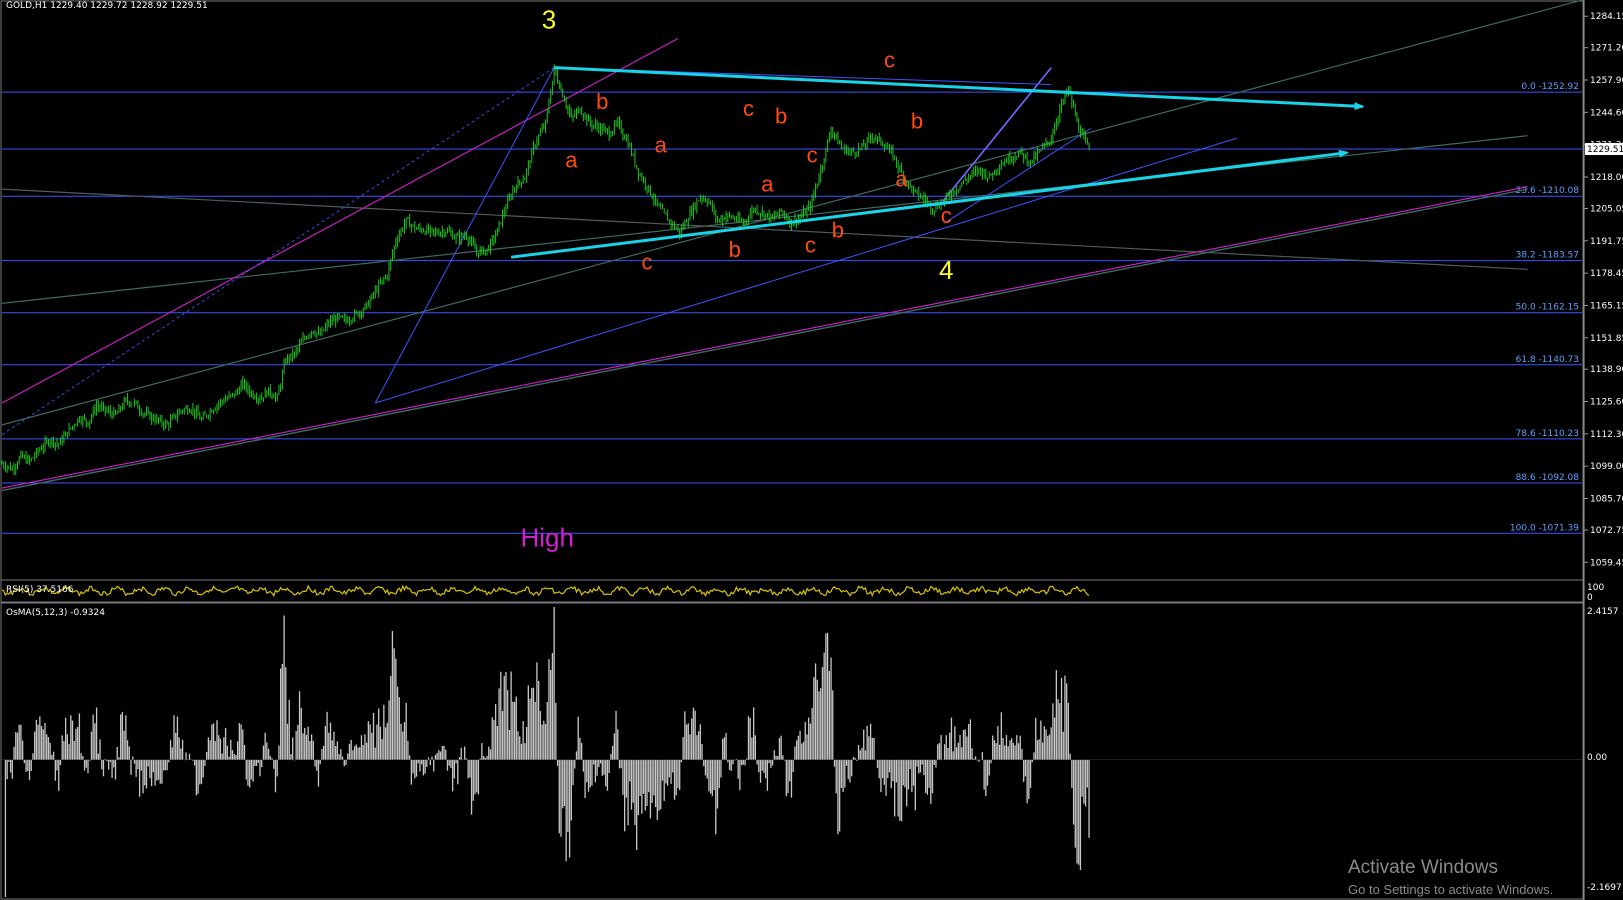 This screenshot has height=900, width=1623. I want to click on price-tick-label: 1178.45, so click(1606, 274).